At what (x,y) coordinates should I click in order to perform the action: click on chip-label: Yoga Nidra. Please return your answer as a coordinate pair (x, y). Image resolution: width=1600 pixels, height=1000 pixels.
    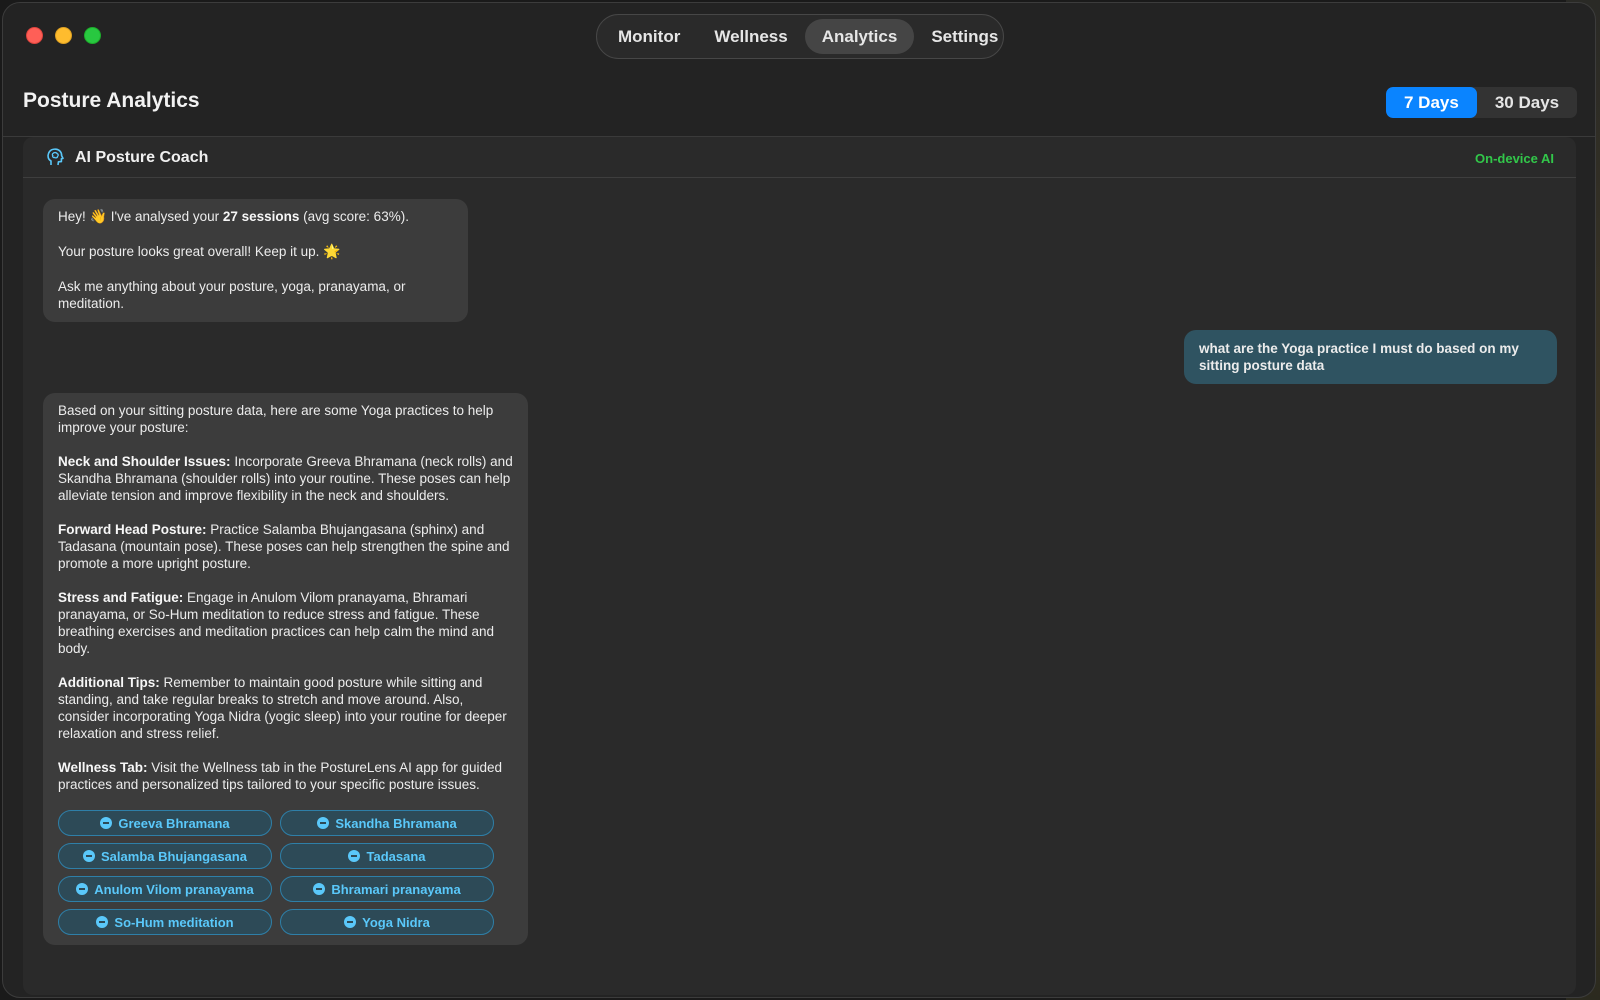
    Looking at the image, I should click on (396, 922).